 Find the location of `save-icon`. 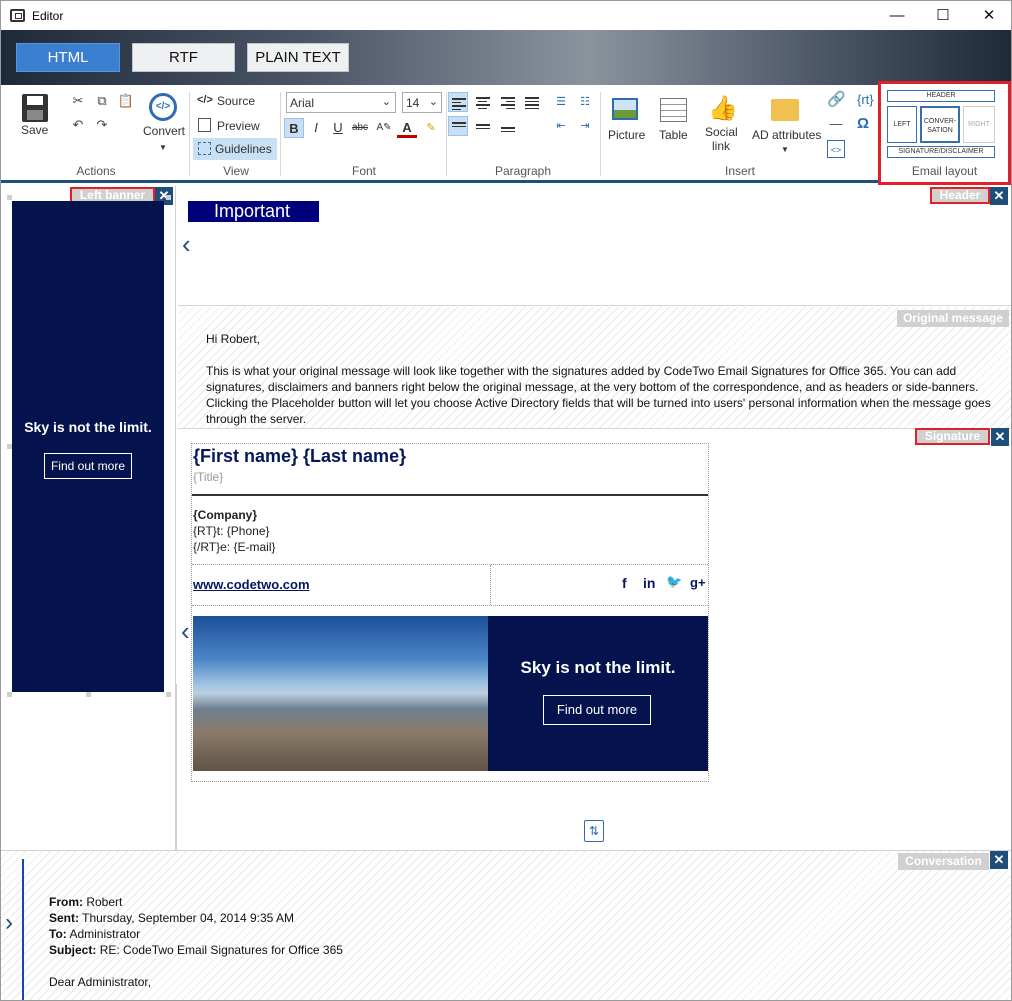

save-icon is located at coordinates (35, 108).